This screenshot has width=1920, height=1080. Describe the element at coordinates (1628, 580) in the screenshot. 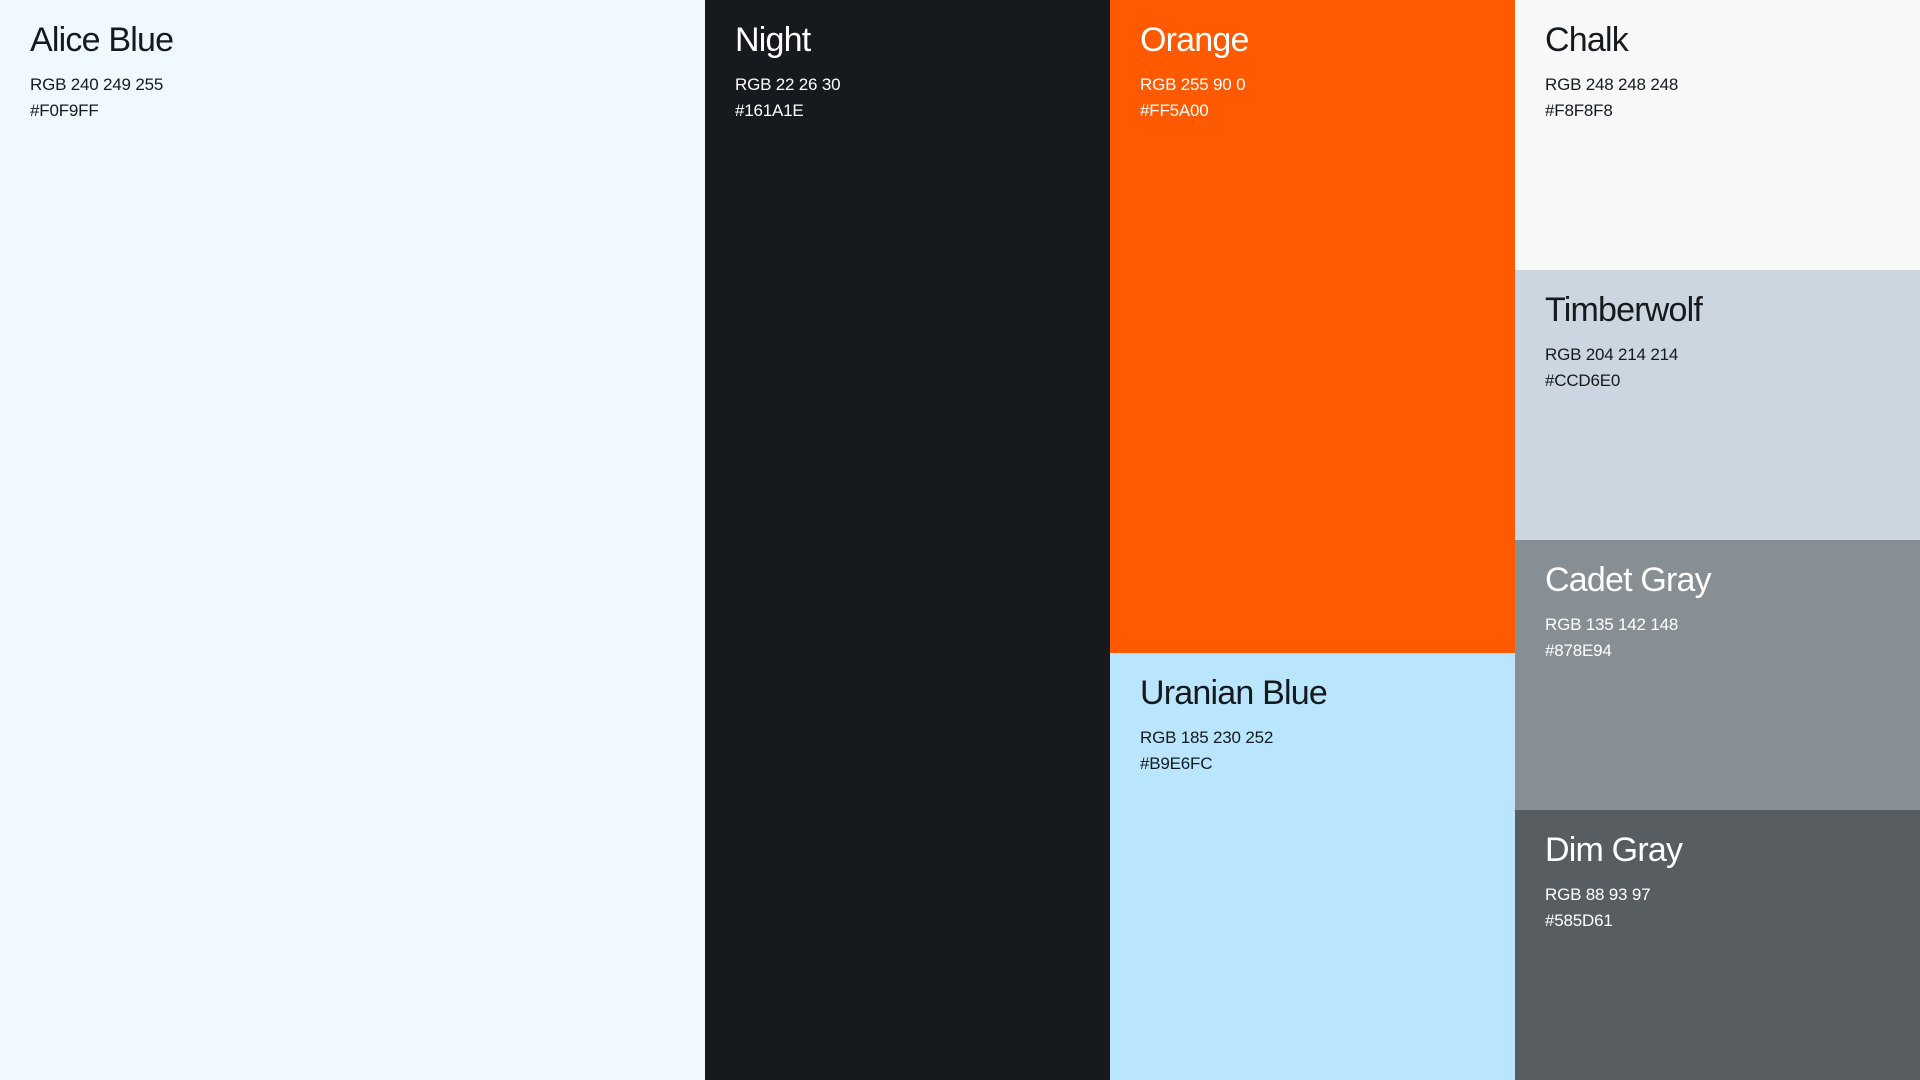

I see `swatch-name: Cadet Gray` at that location.